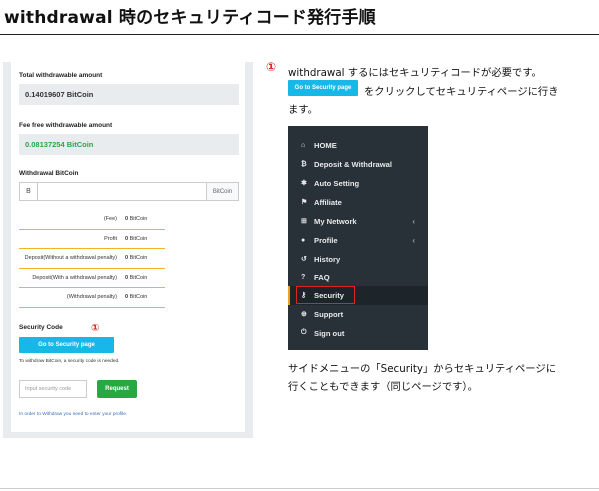  I want to click on page-title: withdrawal 時のセキュリティコード発行手順, so click(190, 18).